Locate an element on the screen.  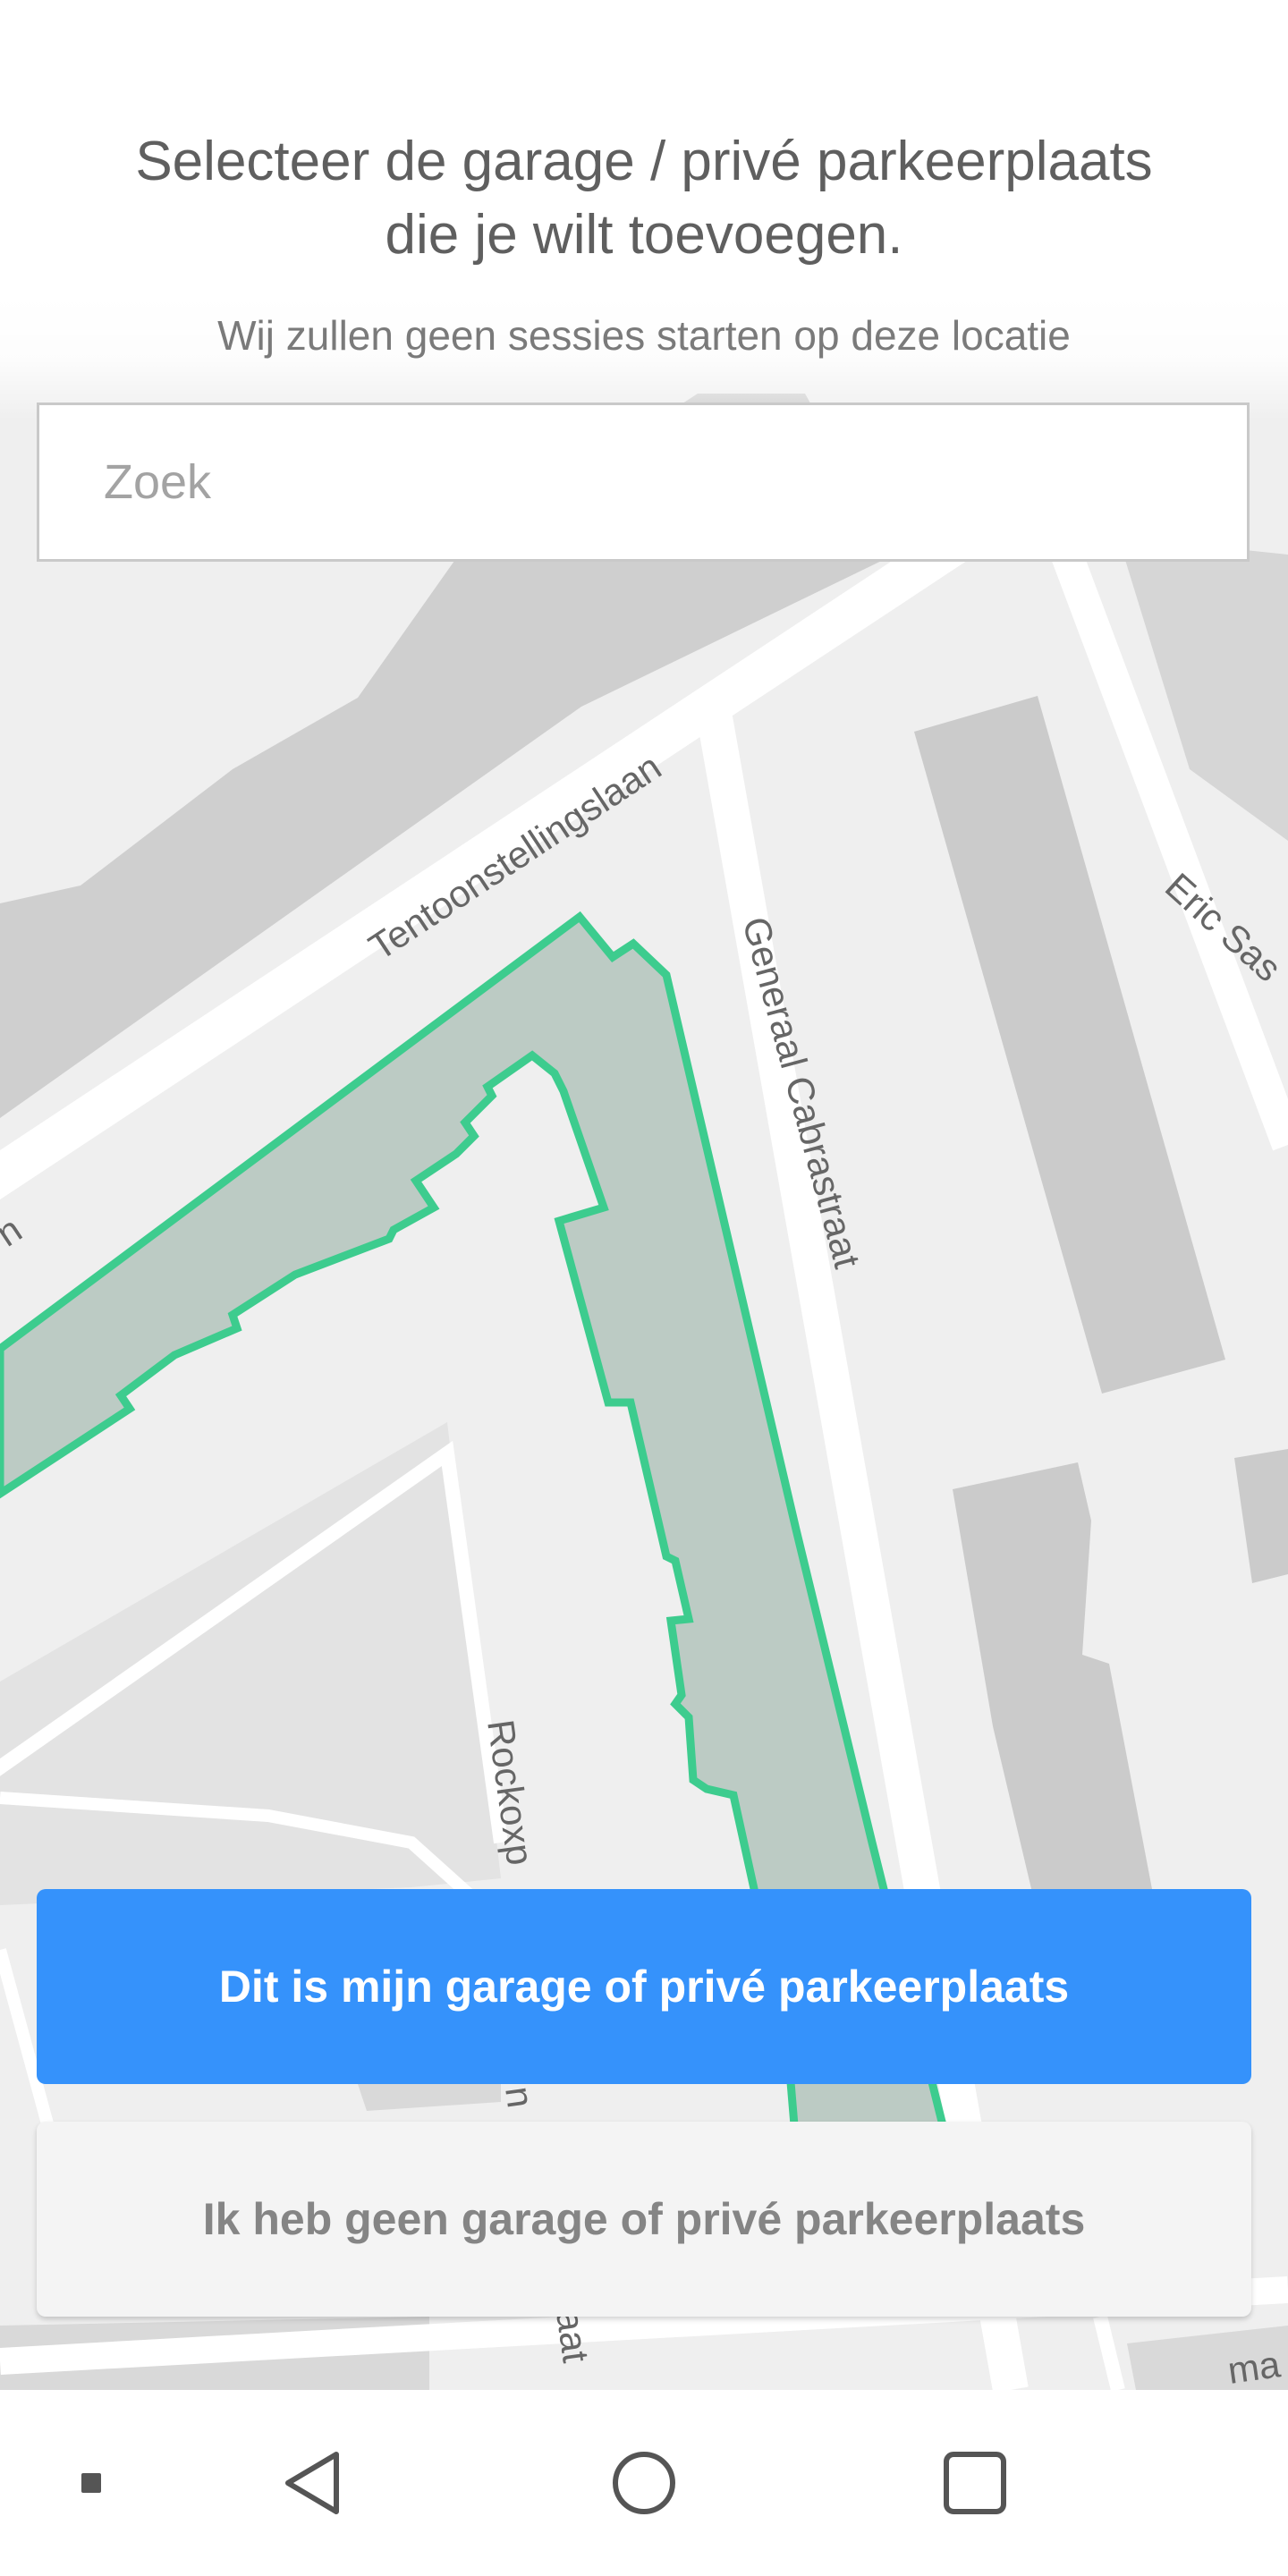
search-box is located at coordinates (643, 482).